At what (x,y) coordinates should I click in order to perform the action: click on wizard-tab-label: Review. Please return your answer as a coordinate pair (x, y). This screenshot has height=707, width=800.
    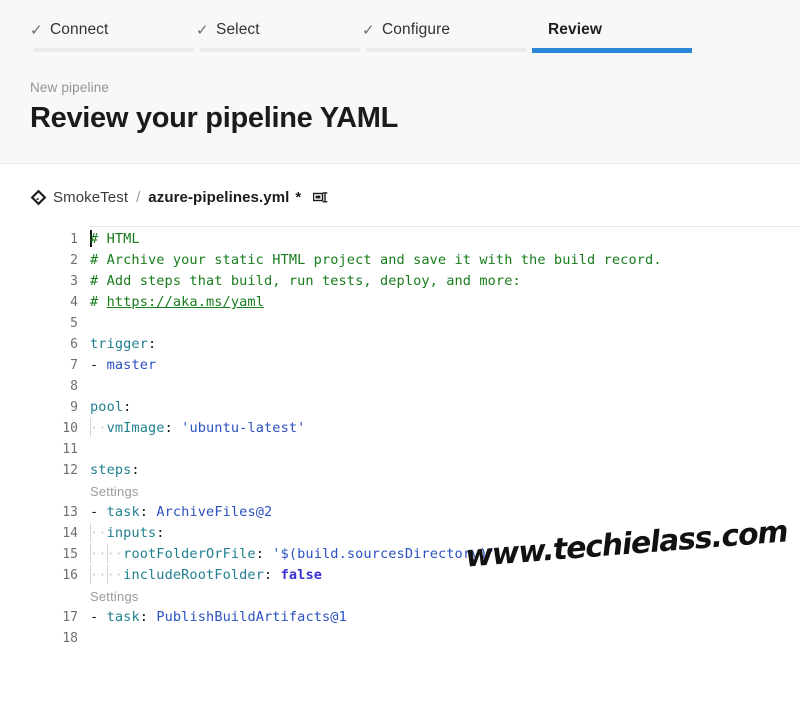
    Looking at the image, I should click on (575, 29).